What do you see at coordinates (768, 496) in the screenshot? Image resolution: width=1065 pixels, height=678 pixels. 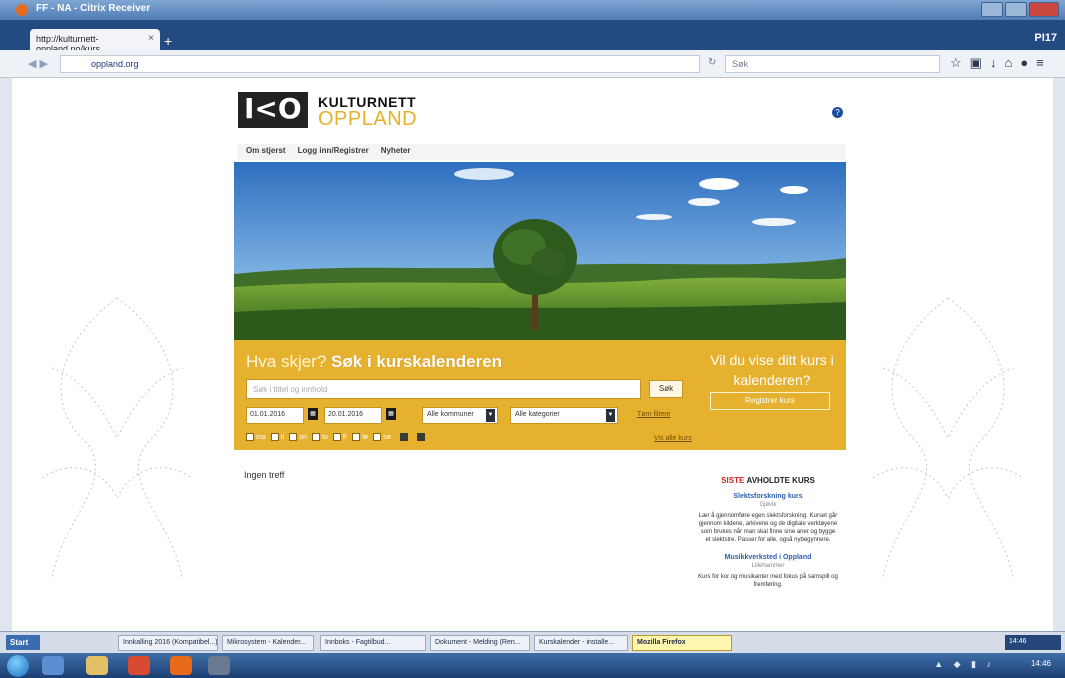 I see `course-title-link: Slektsforskning kurs` at bounding box center [768, 496].